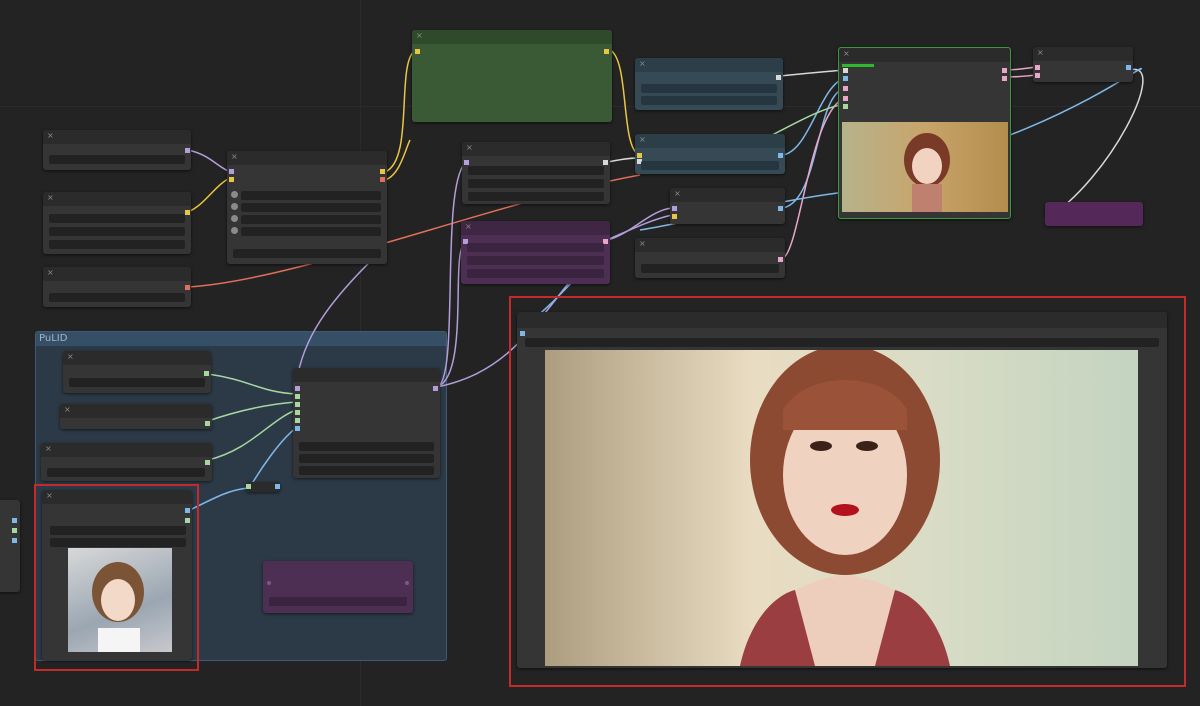  What do you see at coordinates (727, 206) in the screenshot?
I see `node-e1: ×` at bounding box center [727, 206].